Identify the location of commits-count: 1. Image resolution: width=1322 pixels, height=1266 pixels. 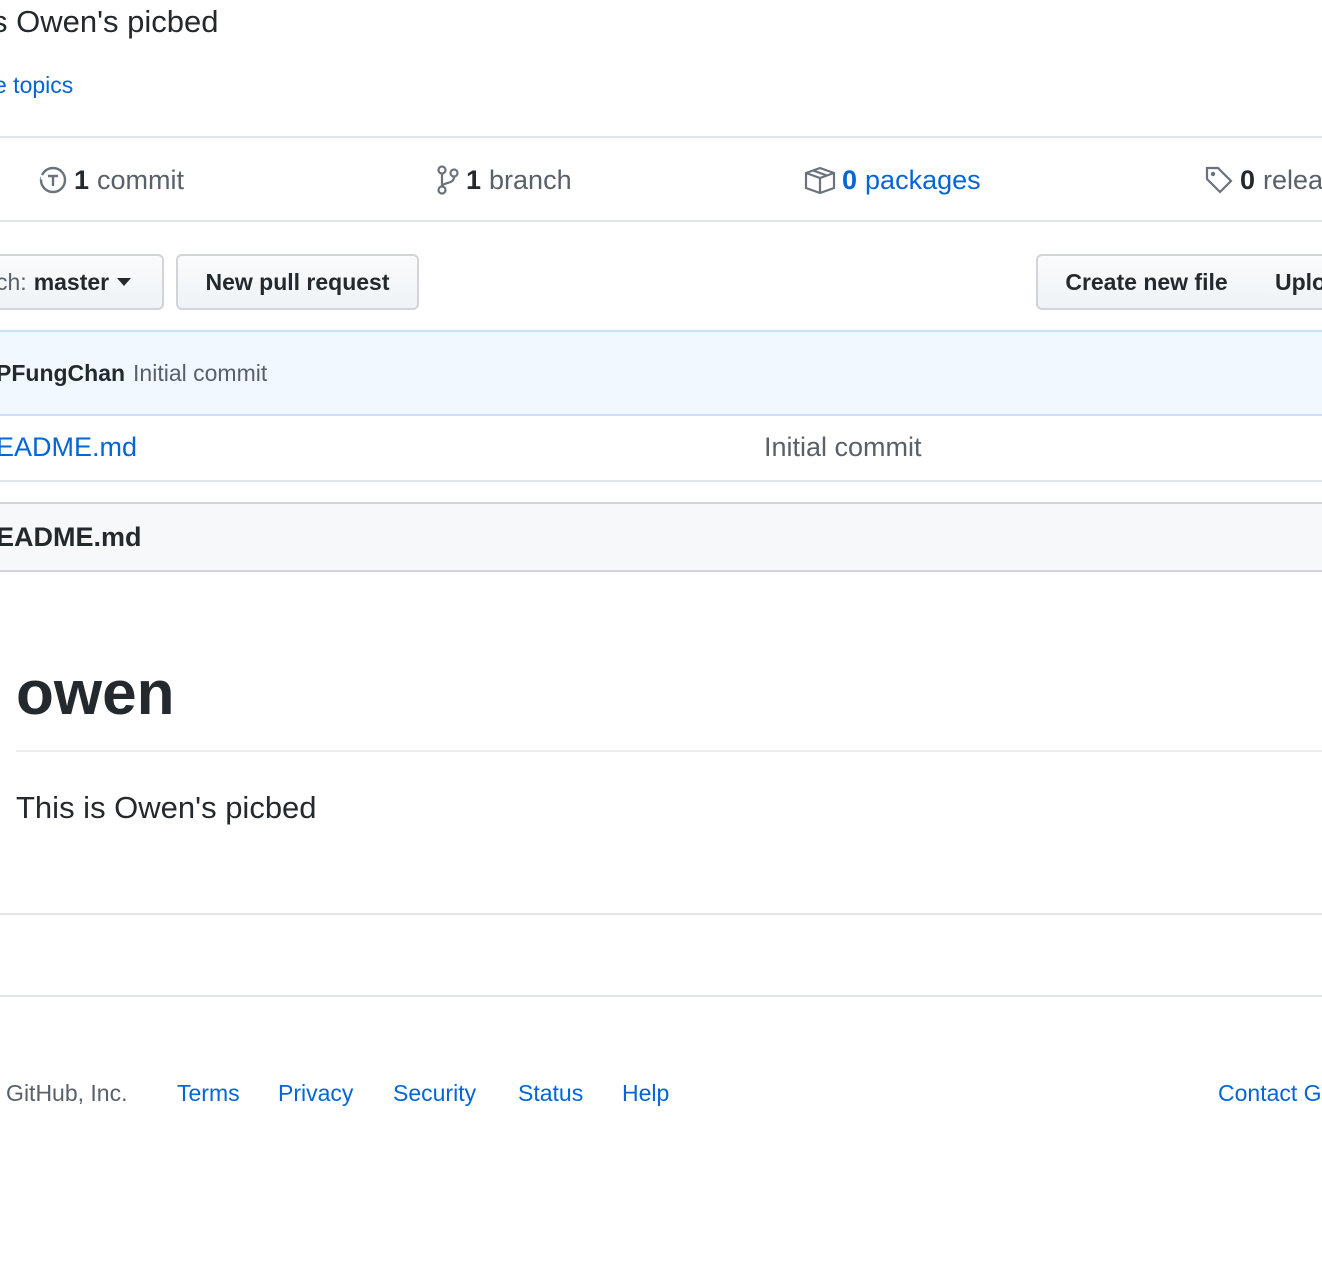
(82, 179).